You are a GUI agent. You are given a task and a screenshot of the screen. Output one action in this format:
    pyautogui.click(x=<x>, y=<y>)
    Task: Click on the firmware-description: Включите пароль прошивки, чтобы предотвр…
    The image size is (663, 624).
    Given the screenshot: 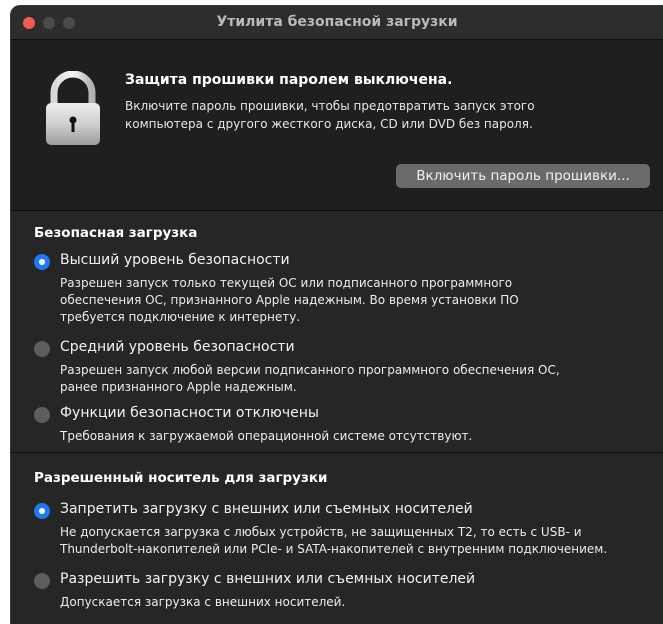 What is the action you would take?
    pyautogui.click(x=360, y=115)
    